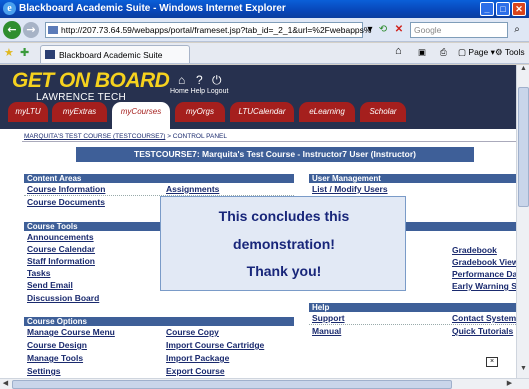  I want to click on vertical-scroll-thumb, so click(523, 147).